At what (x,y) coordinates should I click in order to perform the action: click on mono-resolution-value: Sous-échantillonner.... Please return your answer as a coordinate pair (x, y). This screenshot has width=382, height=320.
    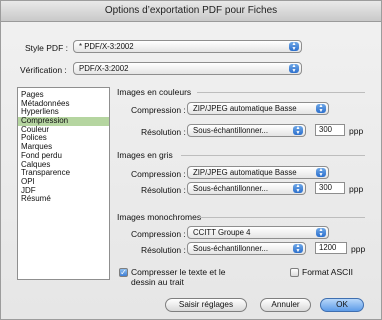
    Looking at the image, I should click on (230, 248).